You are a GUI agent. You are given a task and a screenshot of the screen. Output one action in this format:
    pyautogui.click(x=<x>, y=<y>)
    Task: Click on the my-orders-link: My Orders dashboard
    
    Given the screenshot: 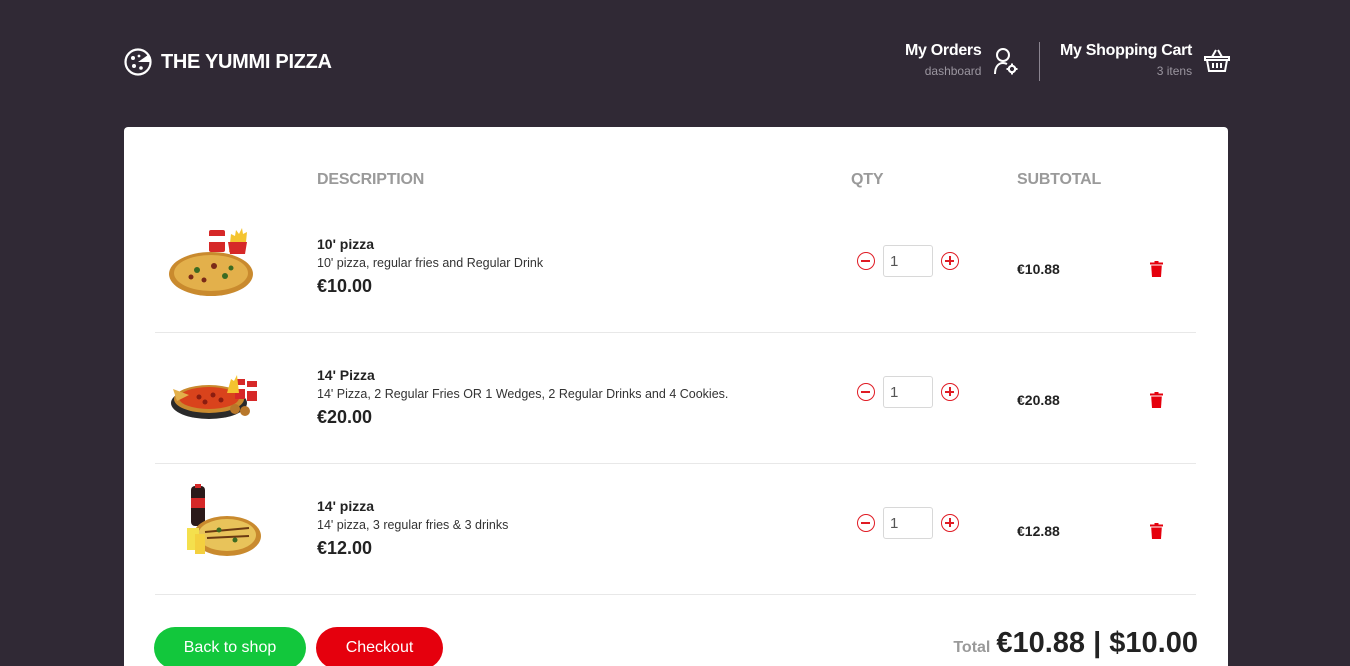 What is the action you would take?
    pyautogui.click(x=962, y=60)
    